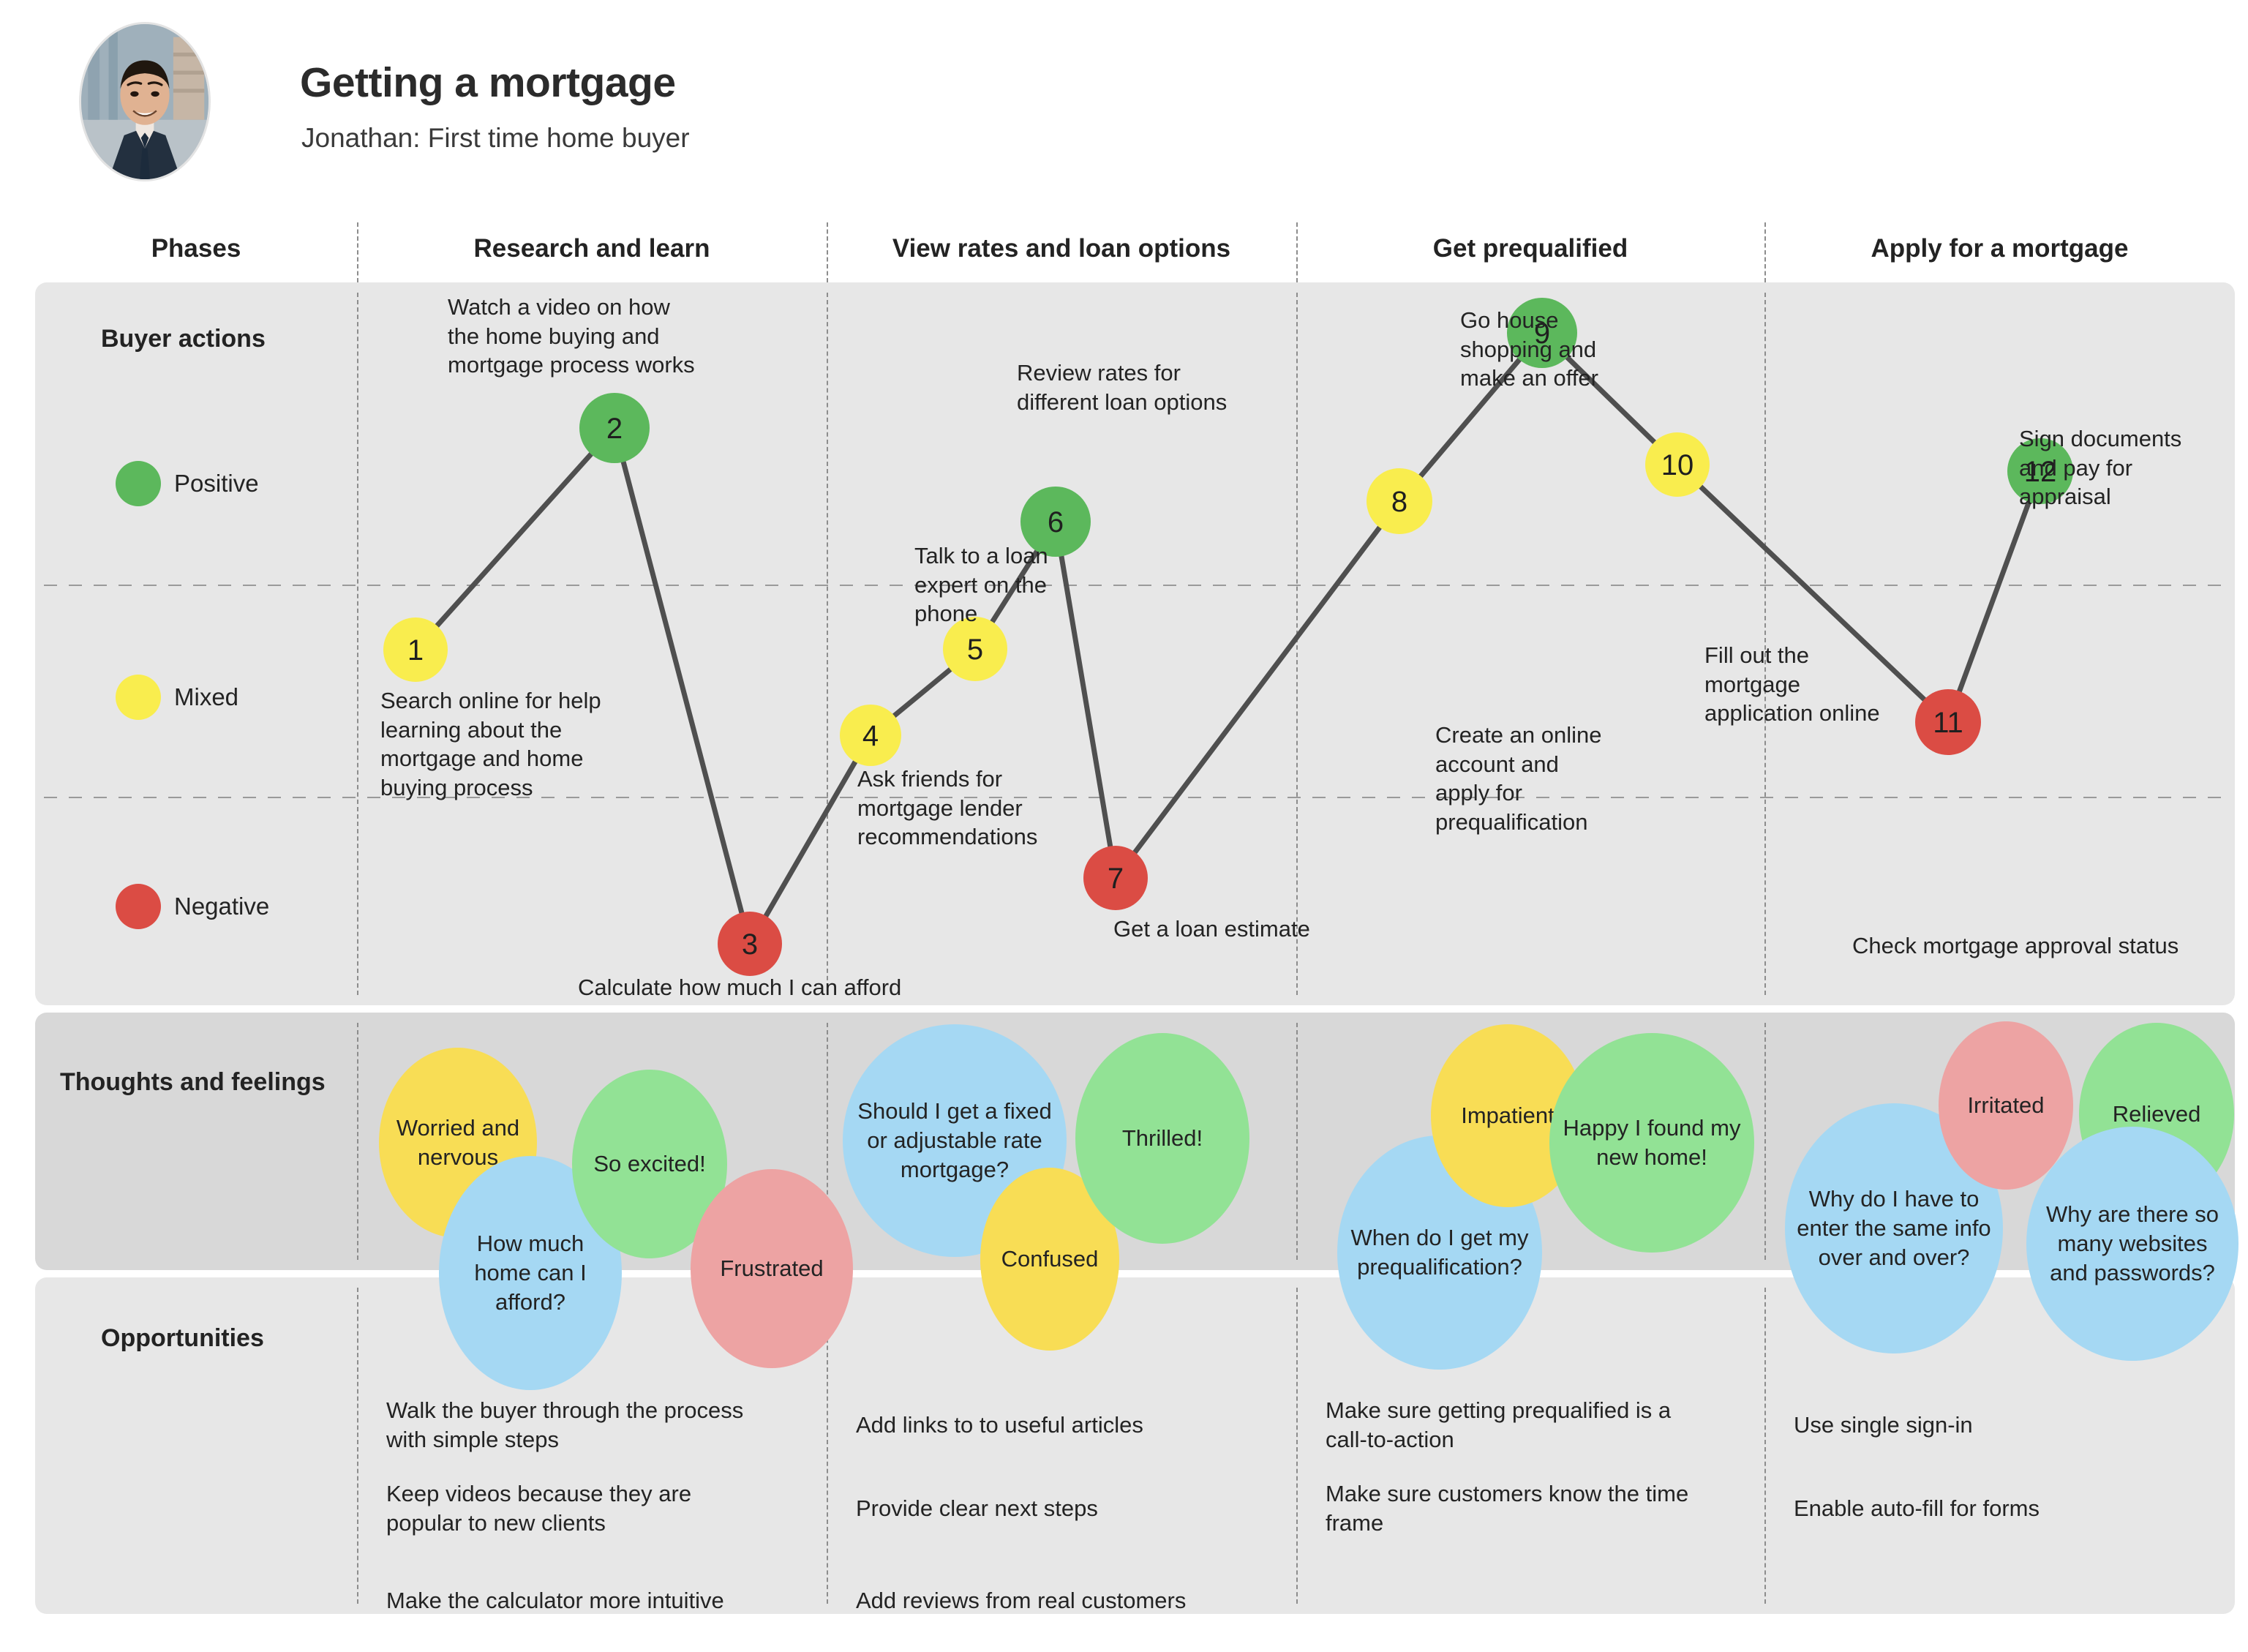 Image resolution: width=2248 pixels, height=1652 pixels. What do you see at coordinates (2100, 468) in the screenshot?
I see `action-caption-12: Sign documents and pay for appraisal` at bounding box center [2100, 468].